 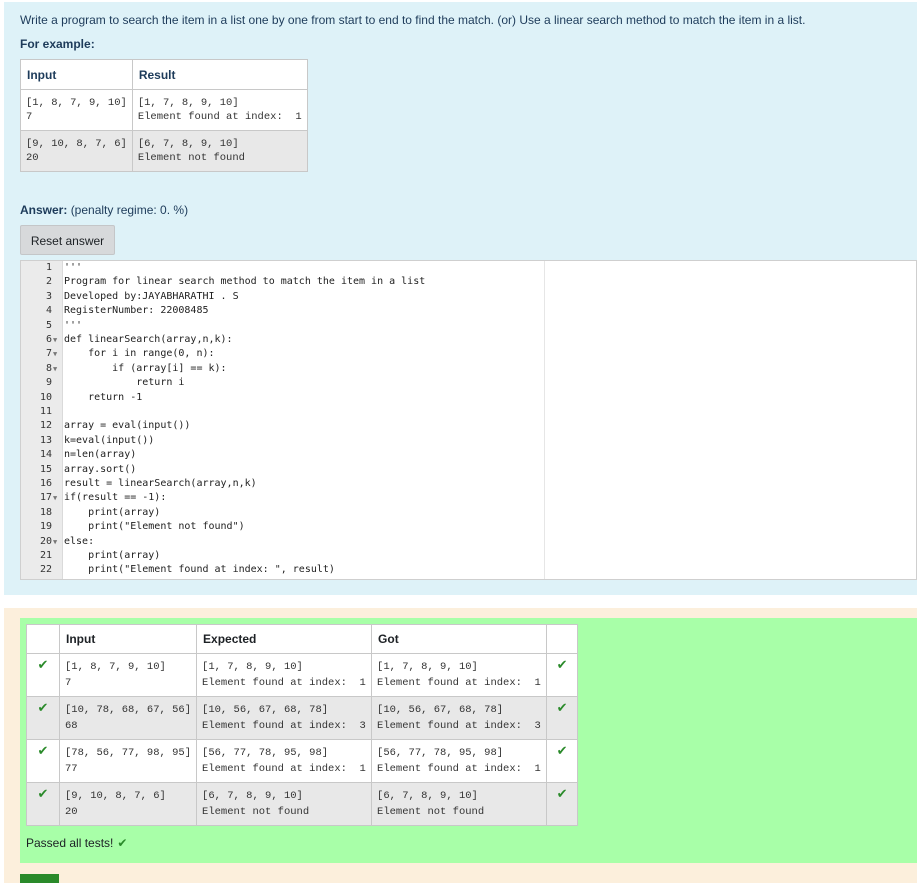 I want to click on line-number: 1, so click(x=48, y=267).